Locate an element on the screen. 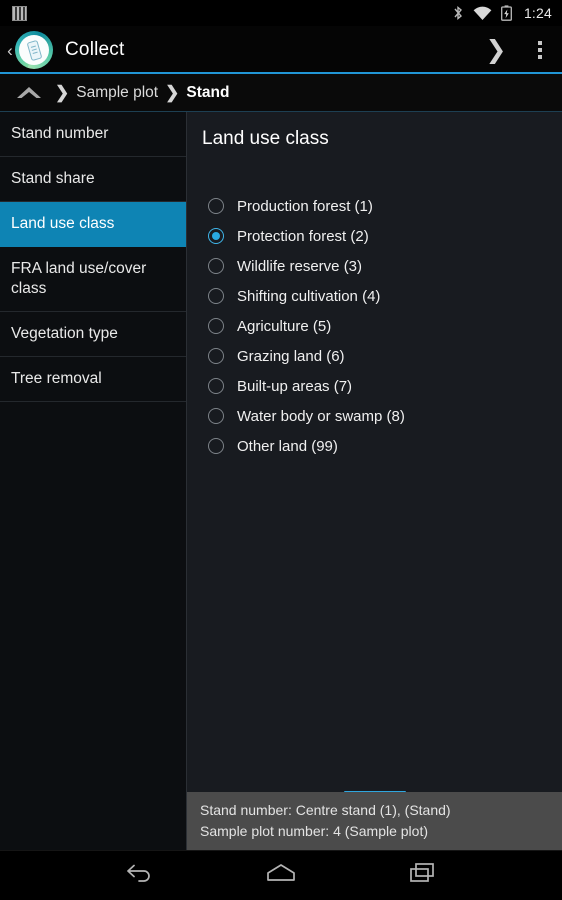  radio-label: Other land (99) is located at coordinates (287, 446).